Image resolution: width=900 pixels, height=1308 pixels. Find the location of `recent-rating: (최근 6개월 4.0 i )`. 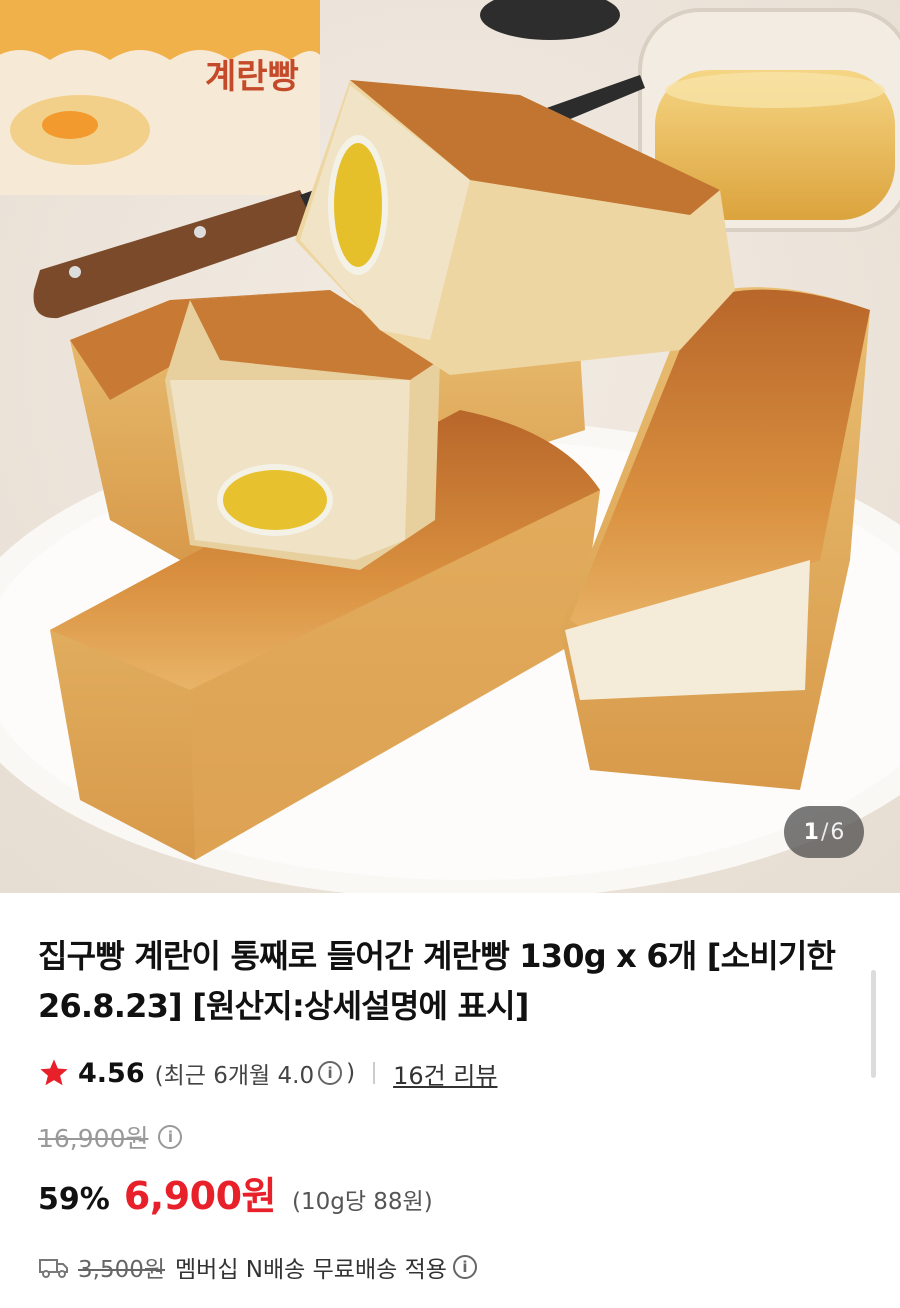

recent-rating: (최근 6개월 4.0 i ) is located at coordinates (255, 1073).